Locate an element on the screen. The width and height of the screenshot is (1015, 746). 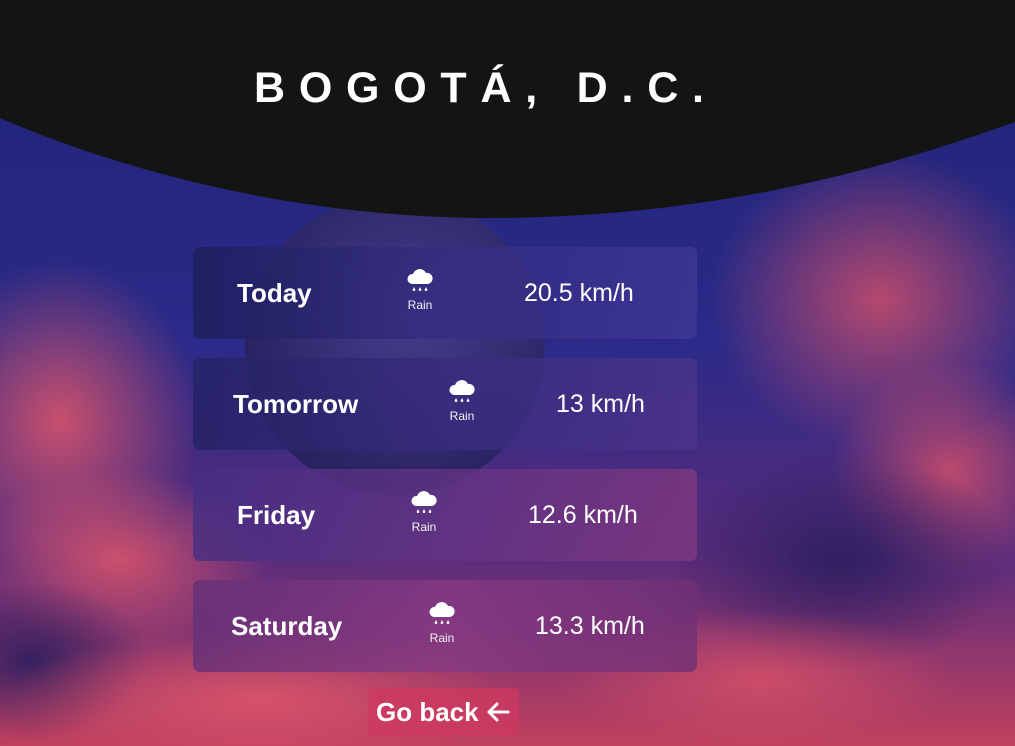
forecast-card-friday: Friday Rain 12.6 km/h is located at coordinates (445, 515).